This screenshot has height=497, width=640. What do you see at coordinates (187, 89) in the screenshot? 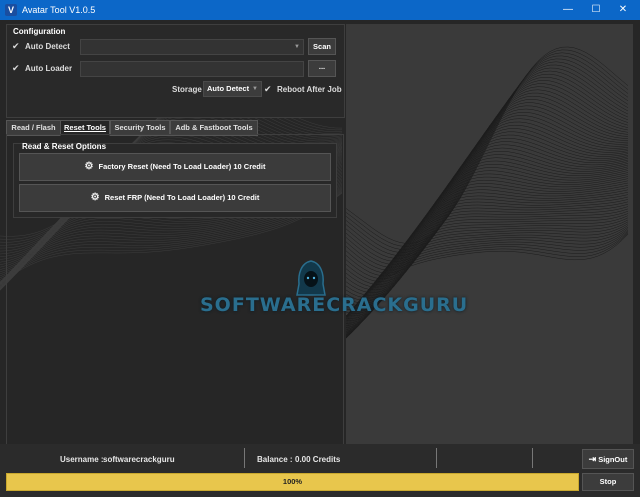
I see `storage-label: Storage` at bounding box center [187, 89].